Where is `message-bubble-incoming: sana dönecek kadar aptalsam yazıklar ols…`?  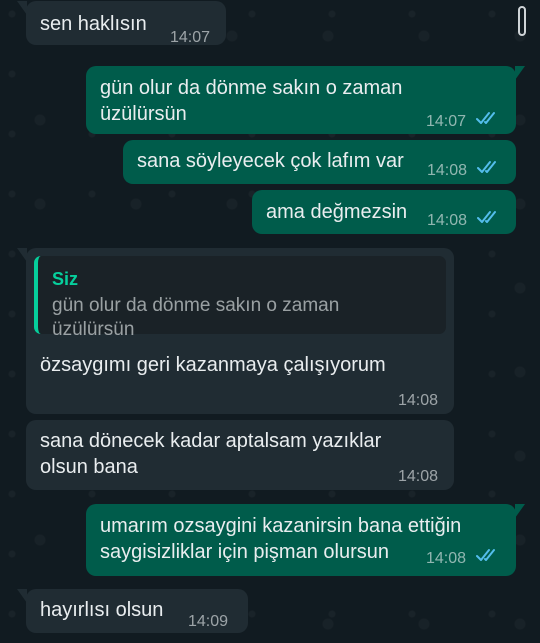
message-bubble-incoming: sana dönecek kadar aptalsam yazıklar ols… is located at coordinates (240, 455).